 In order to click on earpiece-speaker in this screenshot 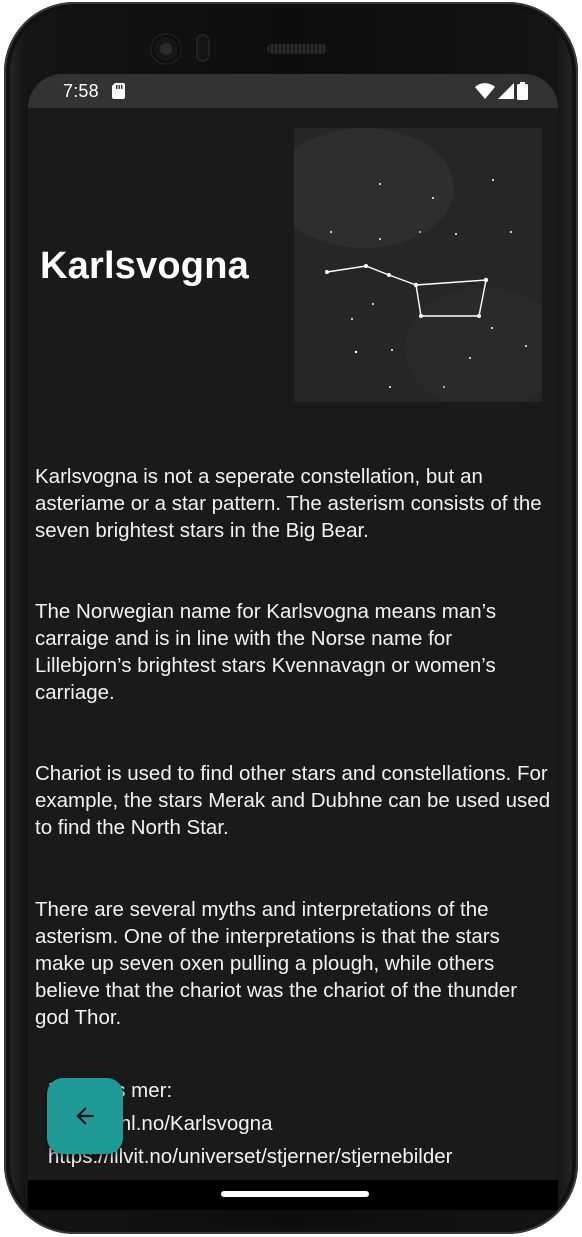, I will do `click(297, 49)`.